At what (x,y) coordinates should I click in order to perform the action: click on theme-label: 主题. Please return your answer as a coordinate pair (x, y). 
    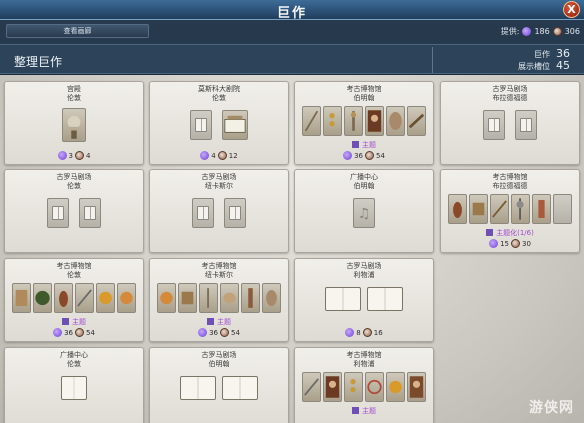
    Looking at the image, I should click on (369, 411).